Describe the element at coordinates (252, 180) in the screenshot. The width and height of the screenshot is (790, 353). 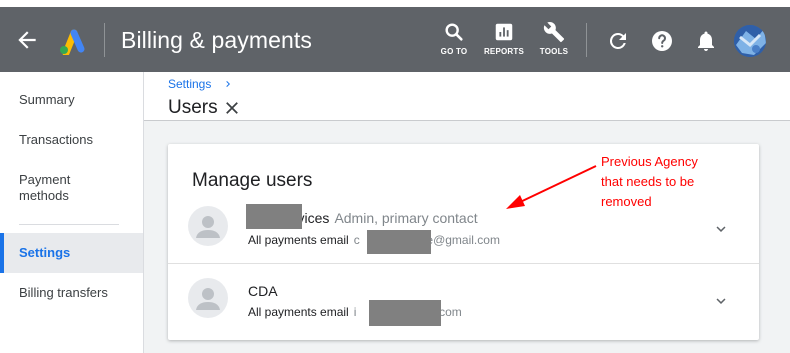
I see `card-title: Manage users` at that location.